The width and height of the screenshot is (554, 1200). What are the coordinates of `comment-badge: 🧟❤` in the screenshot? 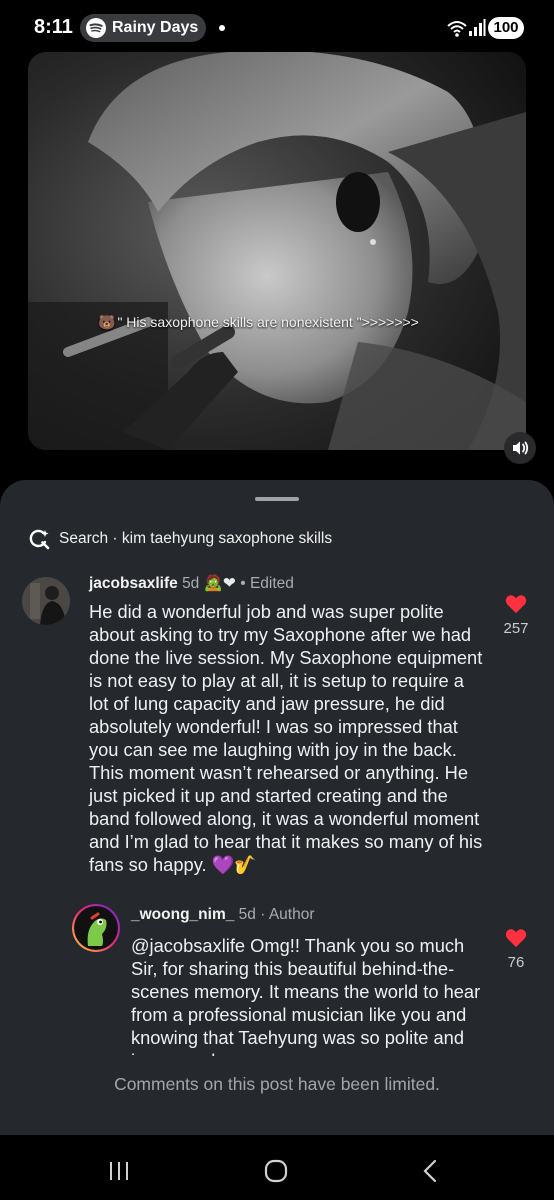 It's located at (219, 583).